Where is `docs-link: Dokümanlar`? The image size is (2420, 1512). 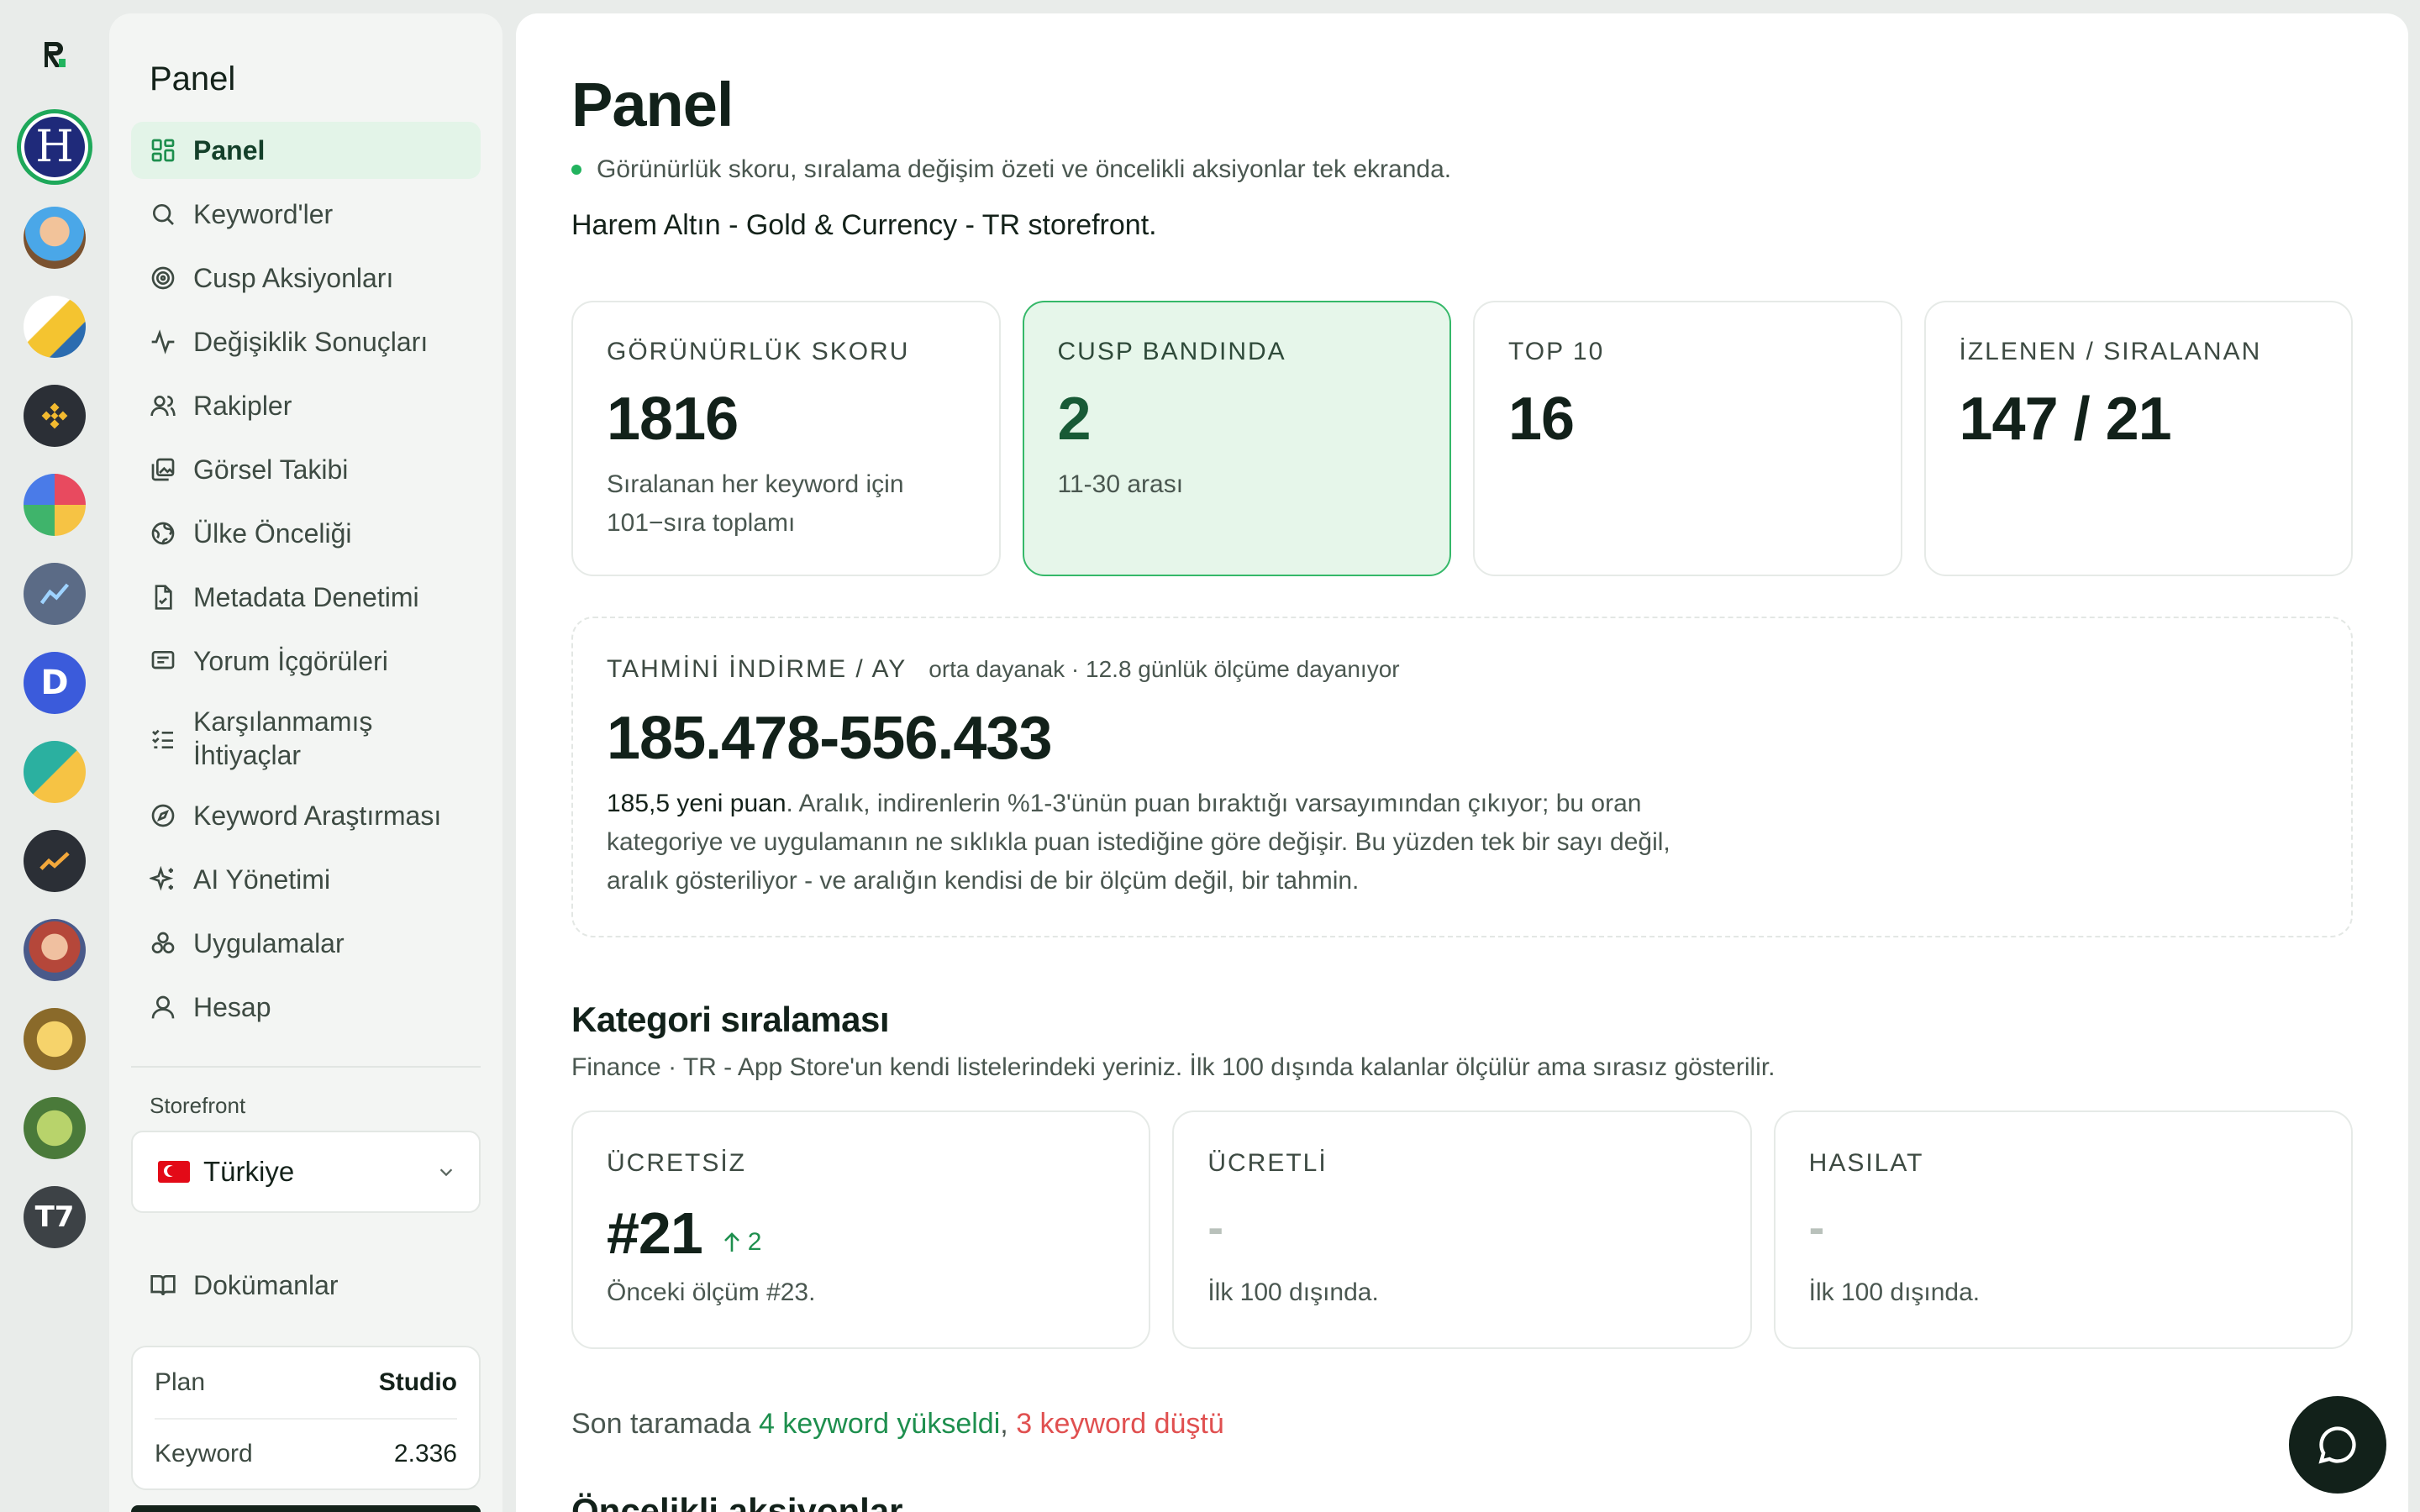 docs-link: Dokümanlar is located at coordinates (306, 1285).